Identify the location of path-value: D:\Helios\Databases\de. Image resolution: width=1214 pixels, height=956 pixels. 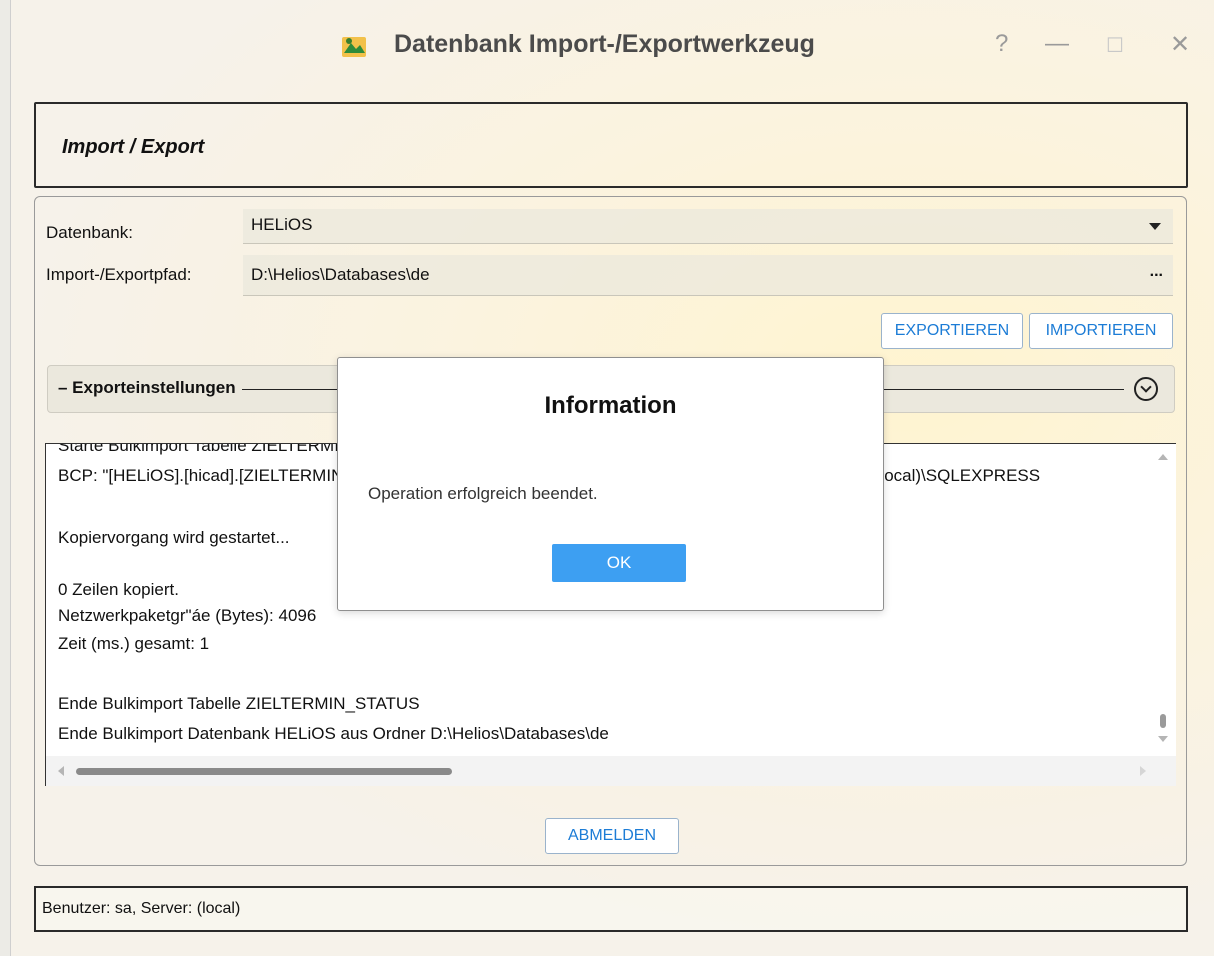
(340, 274).